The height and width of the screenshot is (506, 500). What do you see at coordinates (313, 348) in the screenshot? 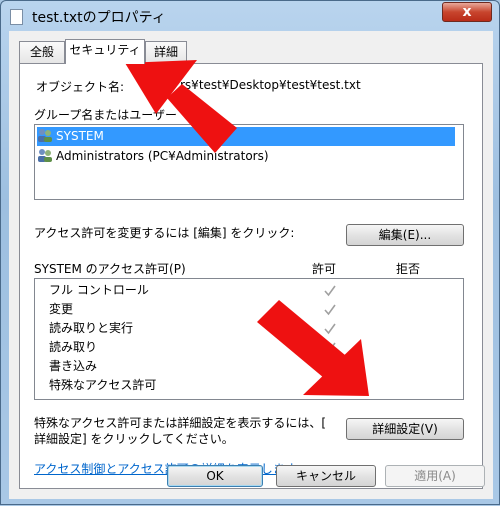
I see `arrow-to-advanced-button` at bounding box center [313, 348].